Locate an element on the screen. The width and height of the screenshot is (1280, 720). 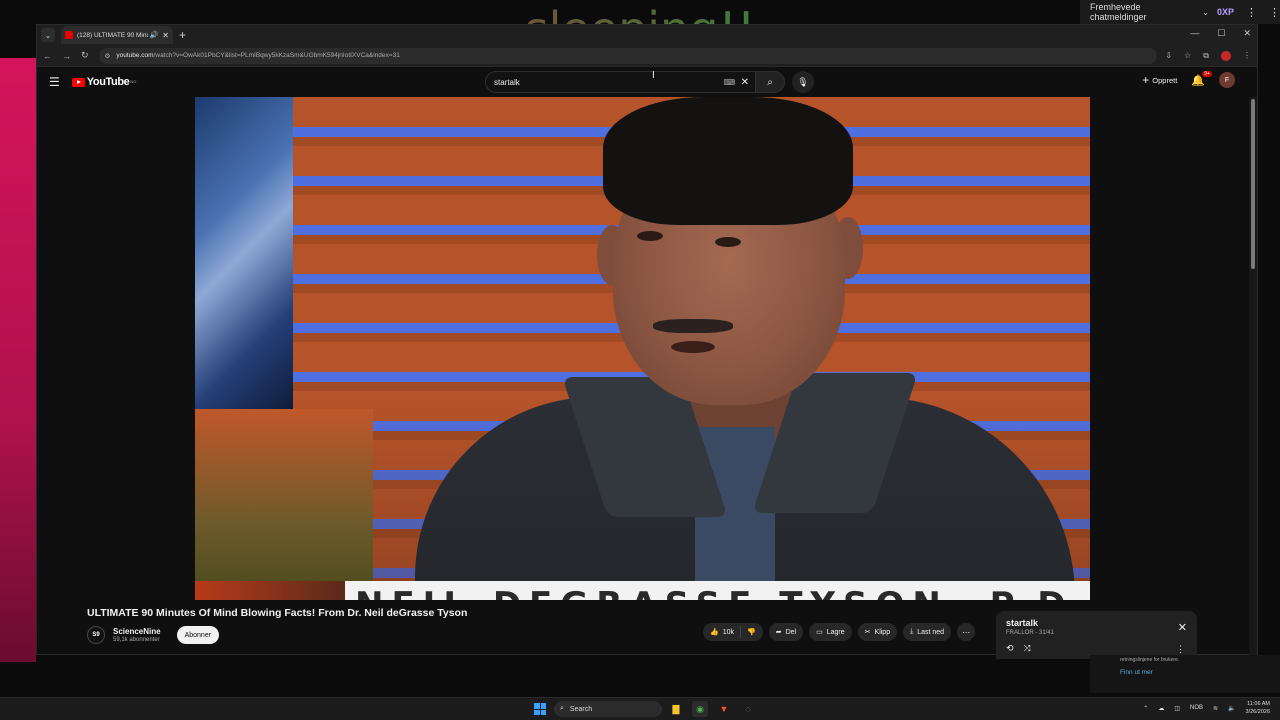
chat-message: retningslinjene for brukere. is located at coordinates (1150, 660).